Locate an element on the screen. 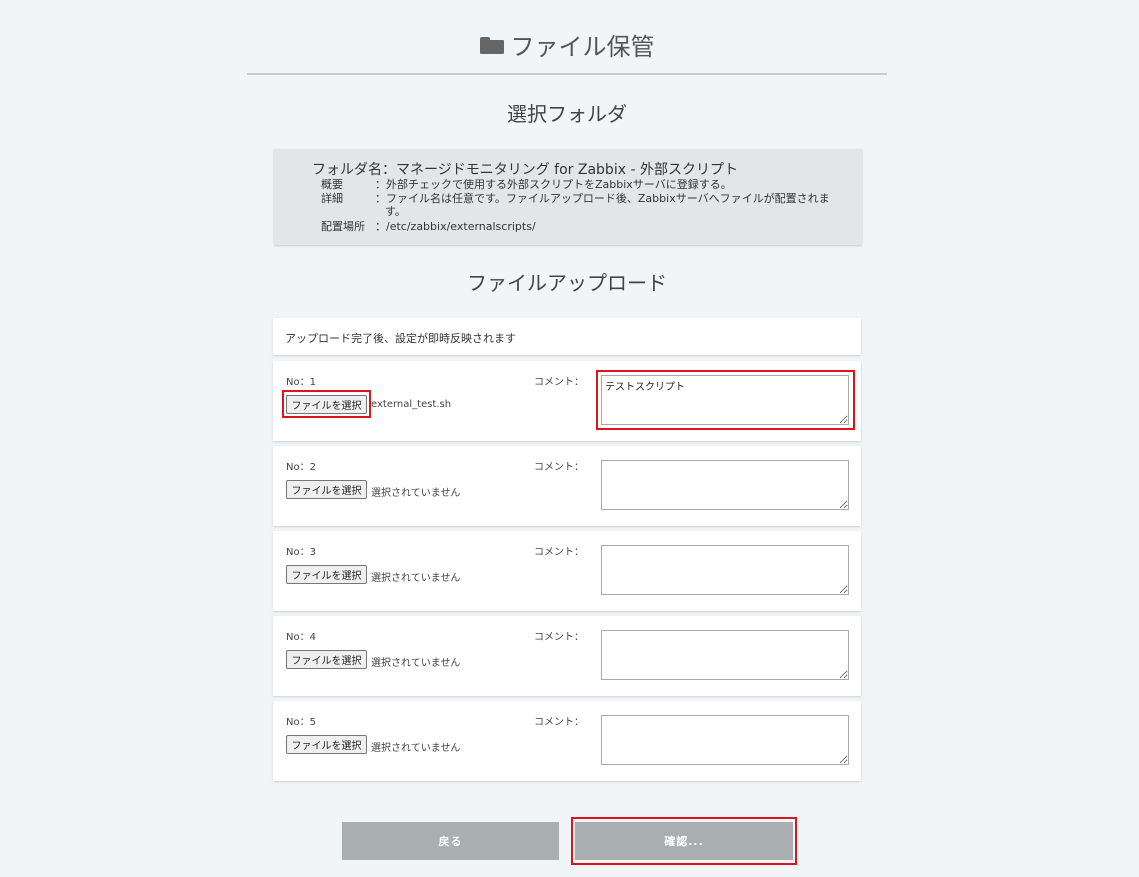 Image resolution: width=1139 pixels, height=877 pixels. back-button: 戻る is located at coordinates (450, 841).